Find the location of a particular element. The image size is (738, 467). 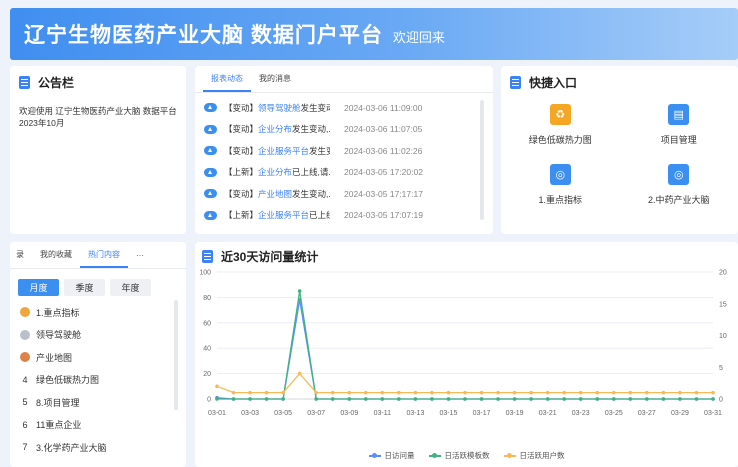

legend-item: 日活跃模板数 is located at coordinates (459, 455).